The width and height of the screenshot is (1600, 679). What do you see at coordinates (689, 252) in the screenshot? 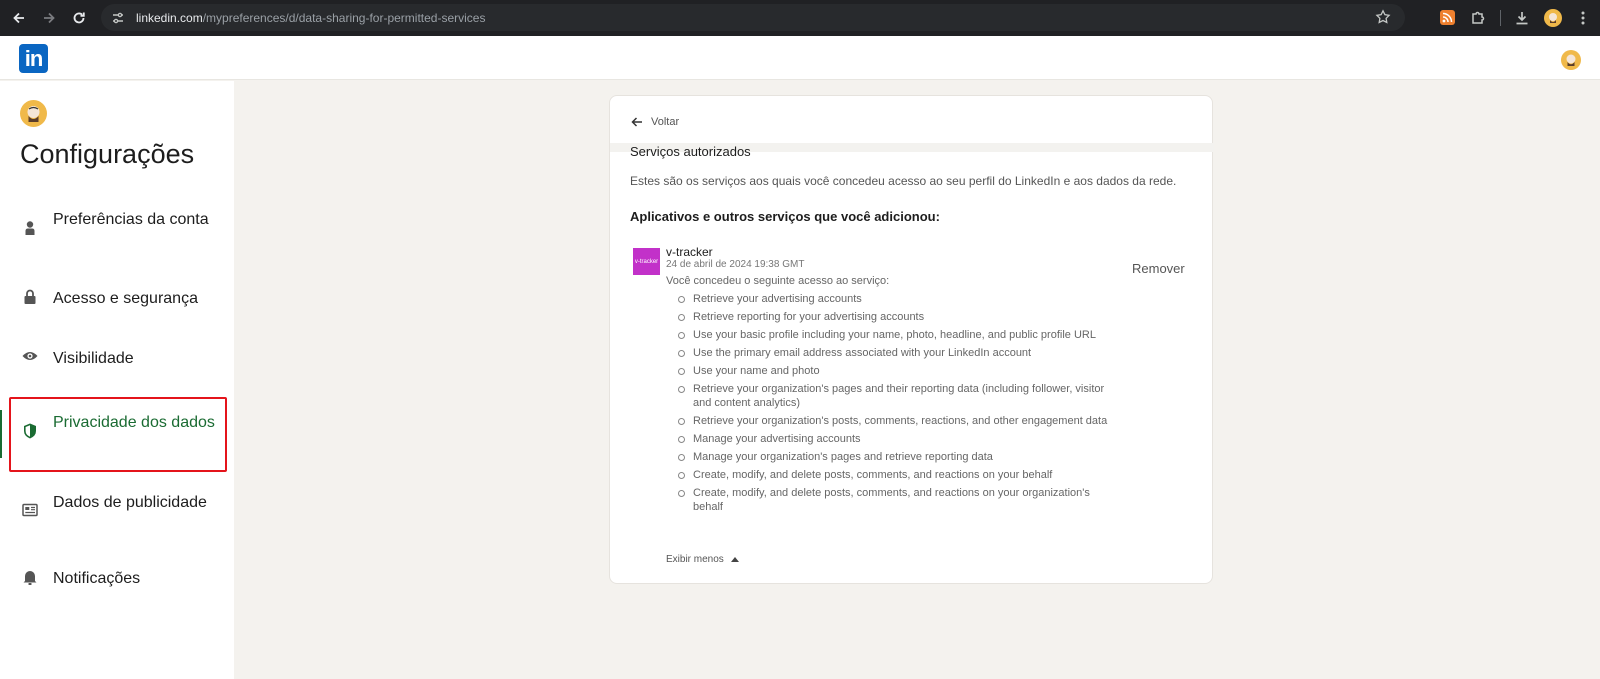
I see `app-name: v-tracker` at bounding box center [689, 252].